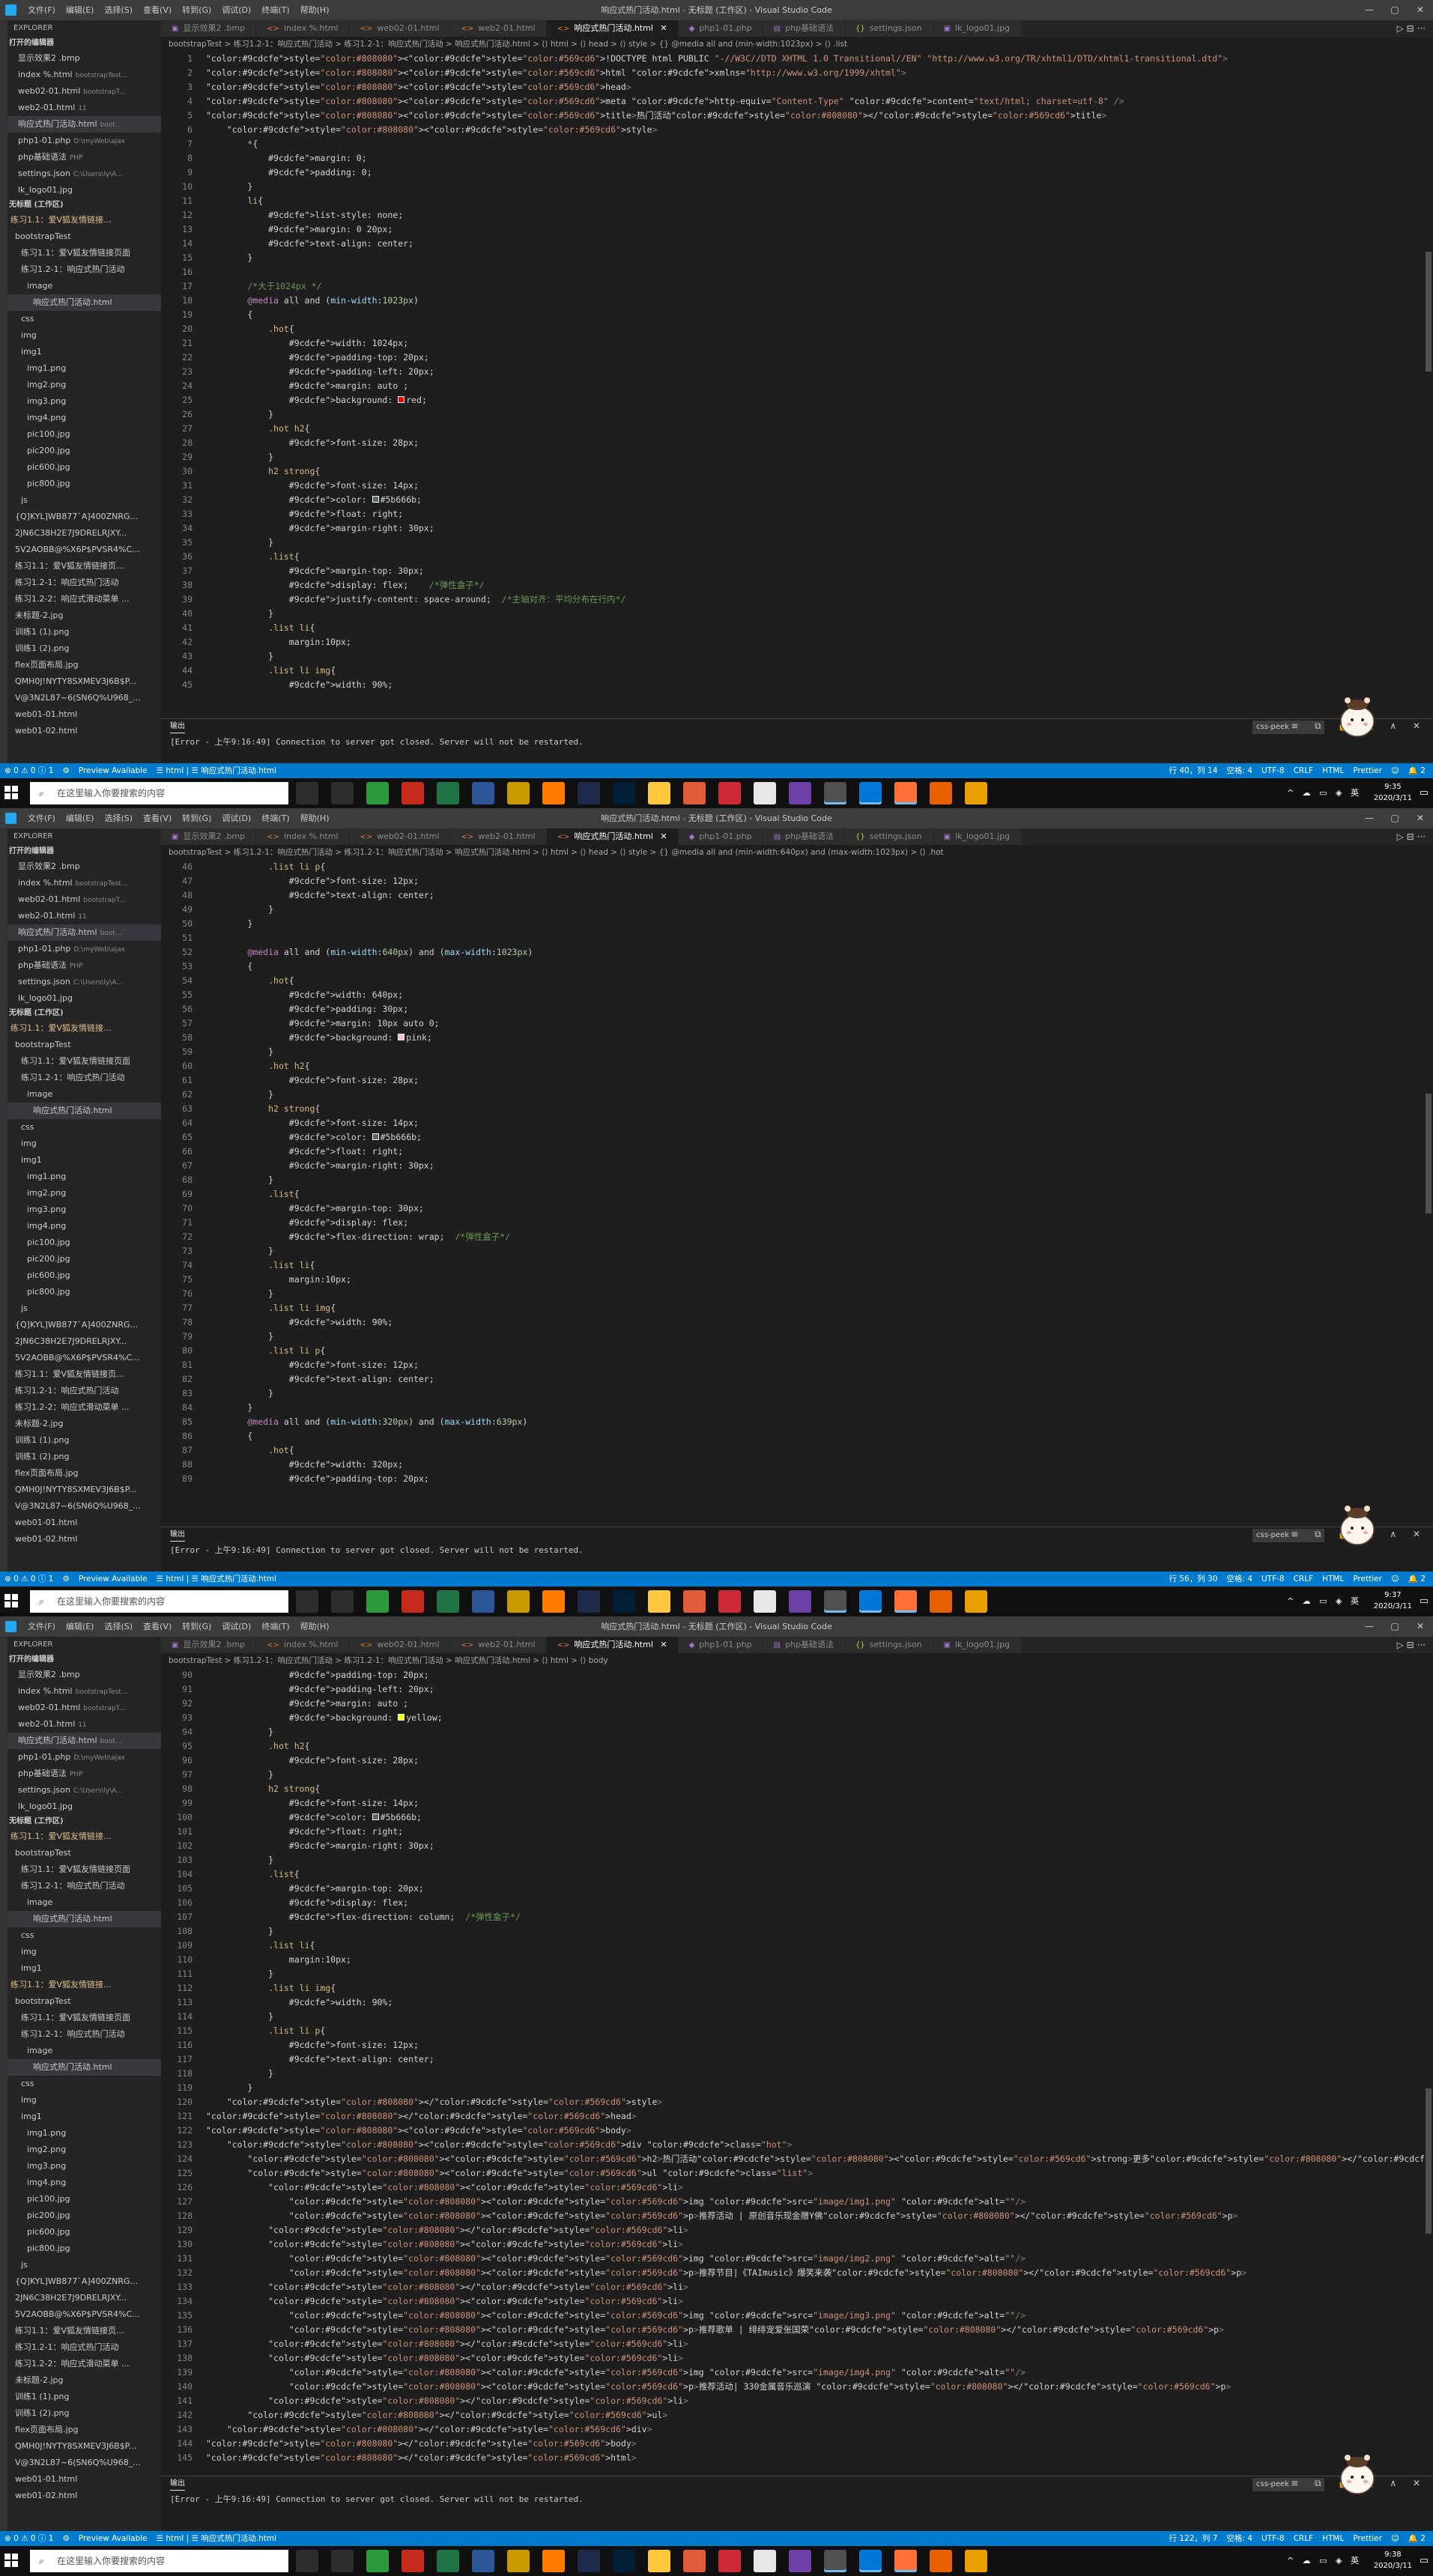 This screenshot has height=2576, width=1433. I want to click on file-tree-item: pic800.jpg, so click(84, 2248).